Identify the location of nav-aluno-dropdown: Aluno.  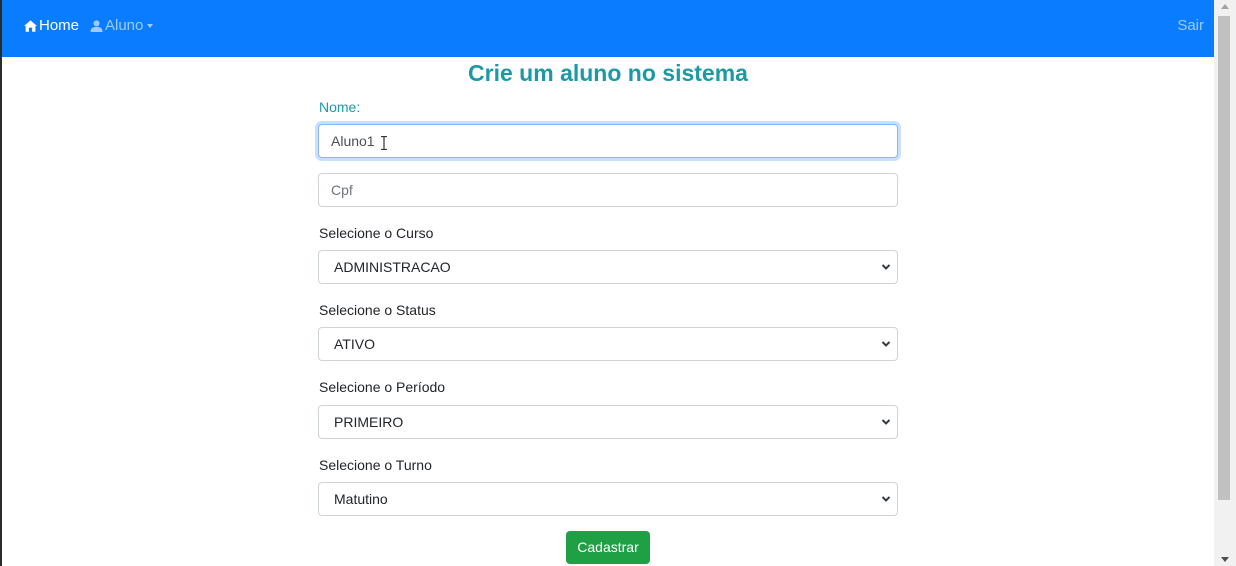
(122, 25).